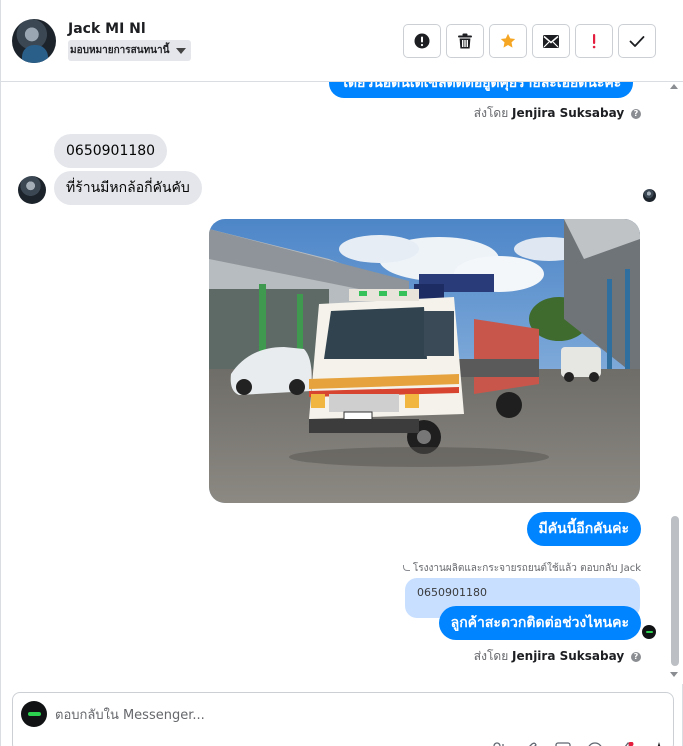 The image size is (683, 746). I want to click on incoming-message: ที่ร้านมีหกล้อกี่คันคับ, so click(128, 188).